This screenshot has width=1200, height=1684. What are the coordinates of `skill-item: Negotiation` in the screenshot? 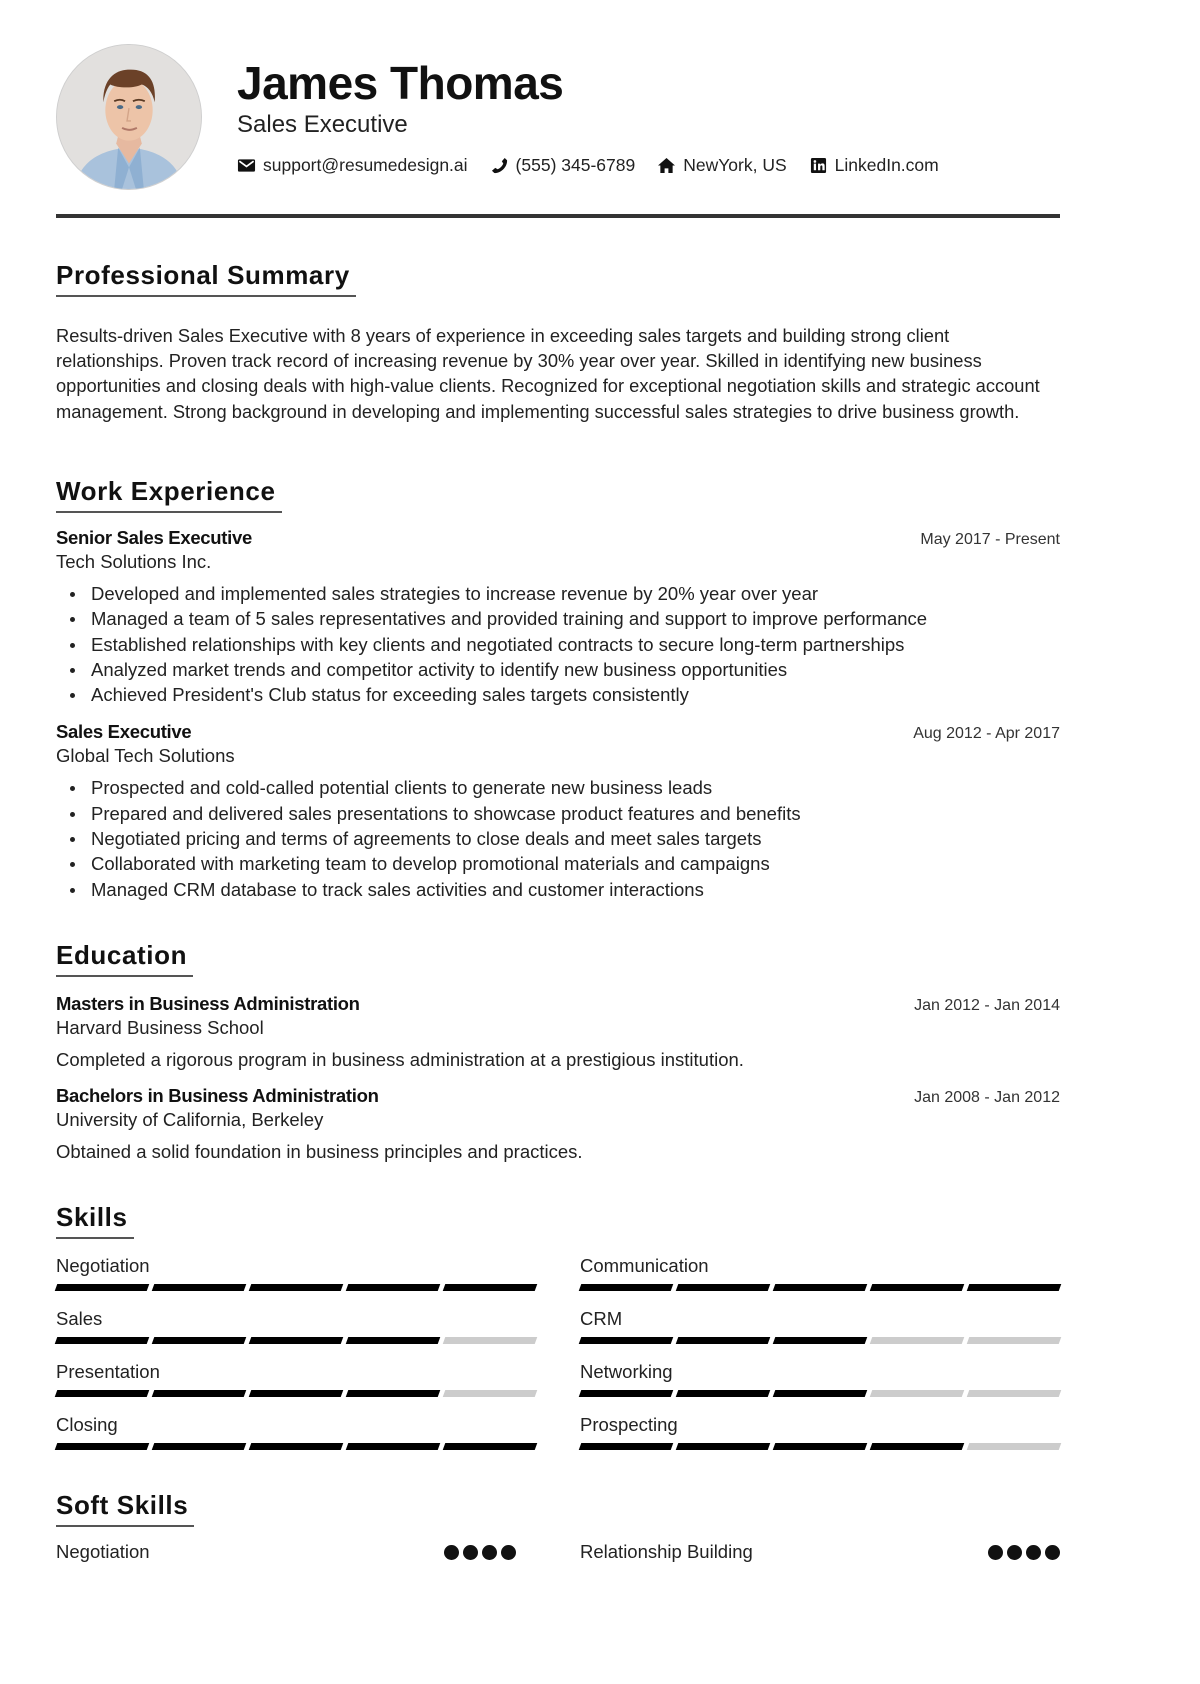 It's located at (296, 1277).